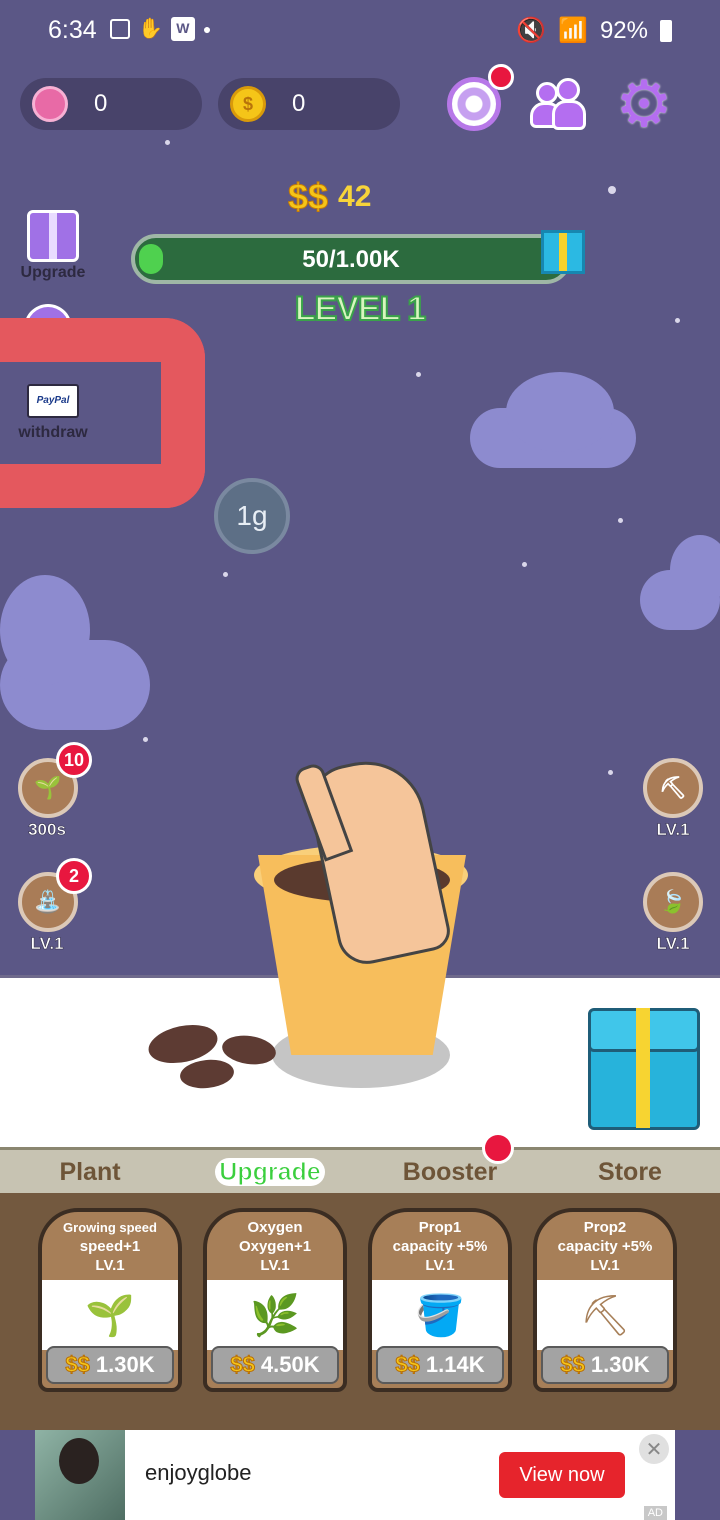 Image resolution: width=720 pixels, height=1520 pixels. Describe the element at coordinates (74, 876) in the screenshot. I see `watering-badge: 2` at that location.